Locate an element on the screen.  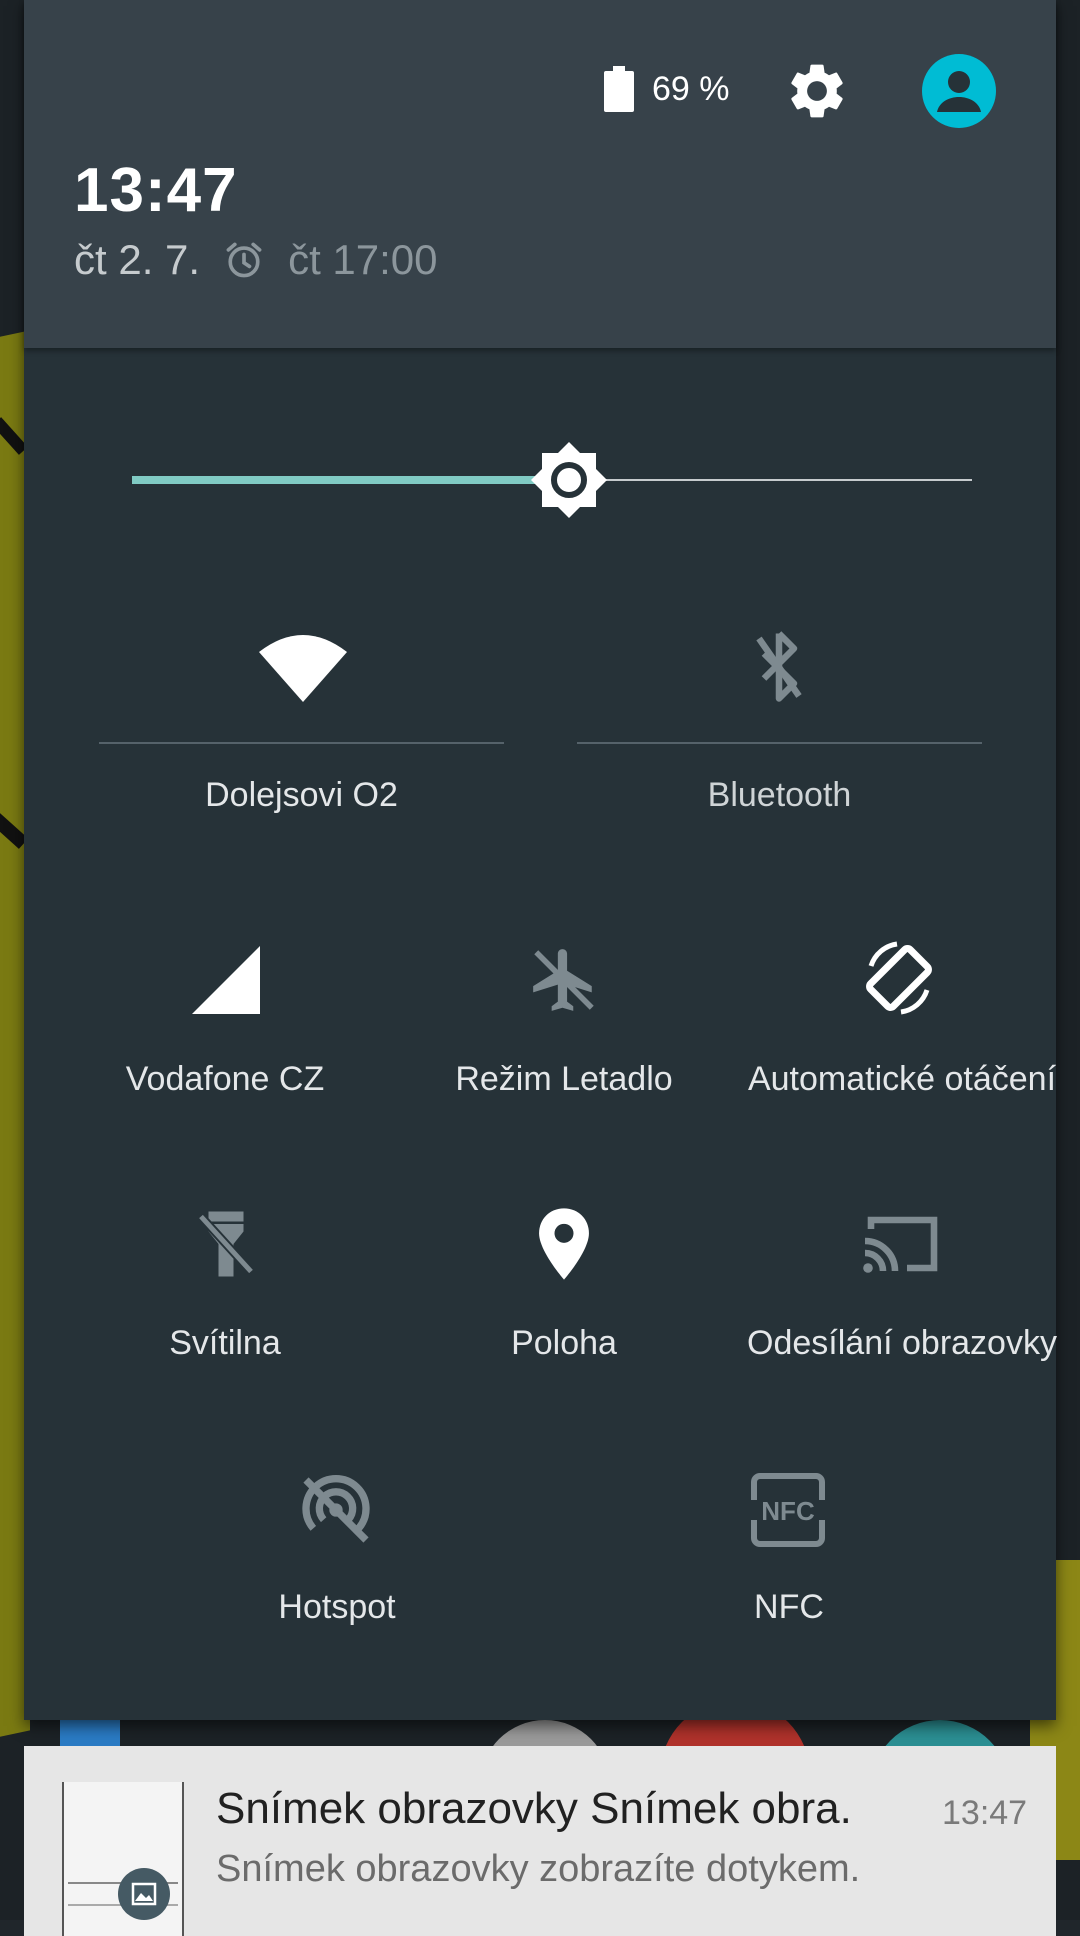
tile-airplane-label: Režim Letadlo is located at coordinates (564, 1079).